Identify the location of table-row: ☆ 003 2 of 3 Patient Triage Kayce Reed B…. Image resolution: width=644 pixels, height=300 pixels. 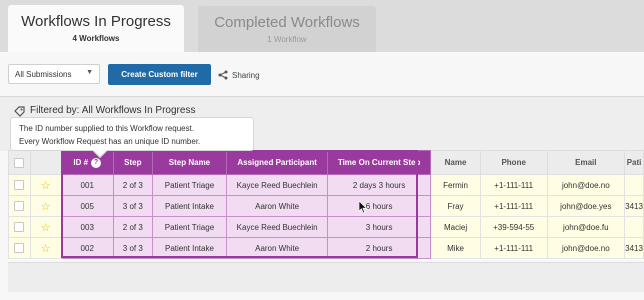
(326, 227).